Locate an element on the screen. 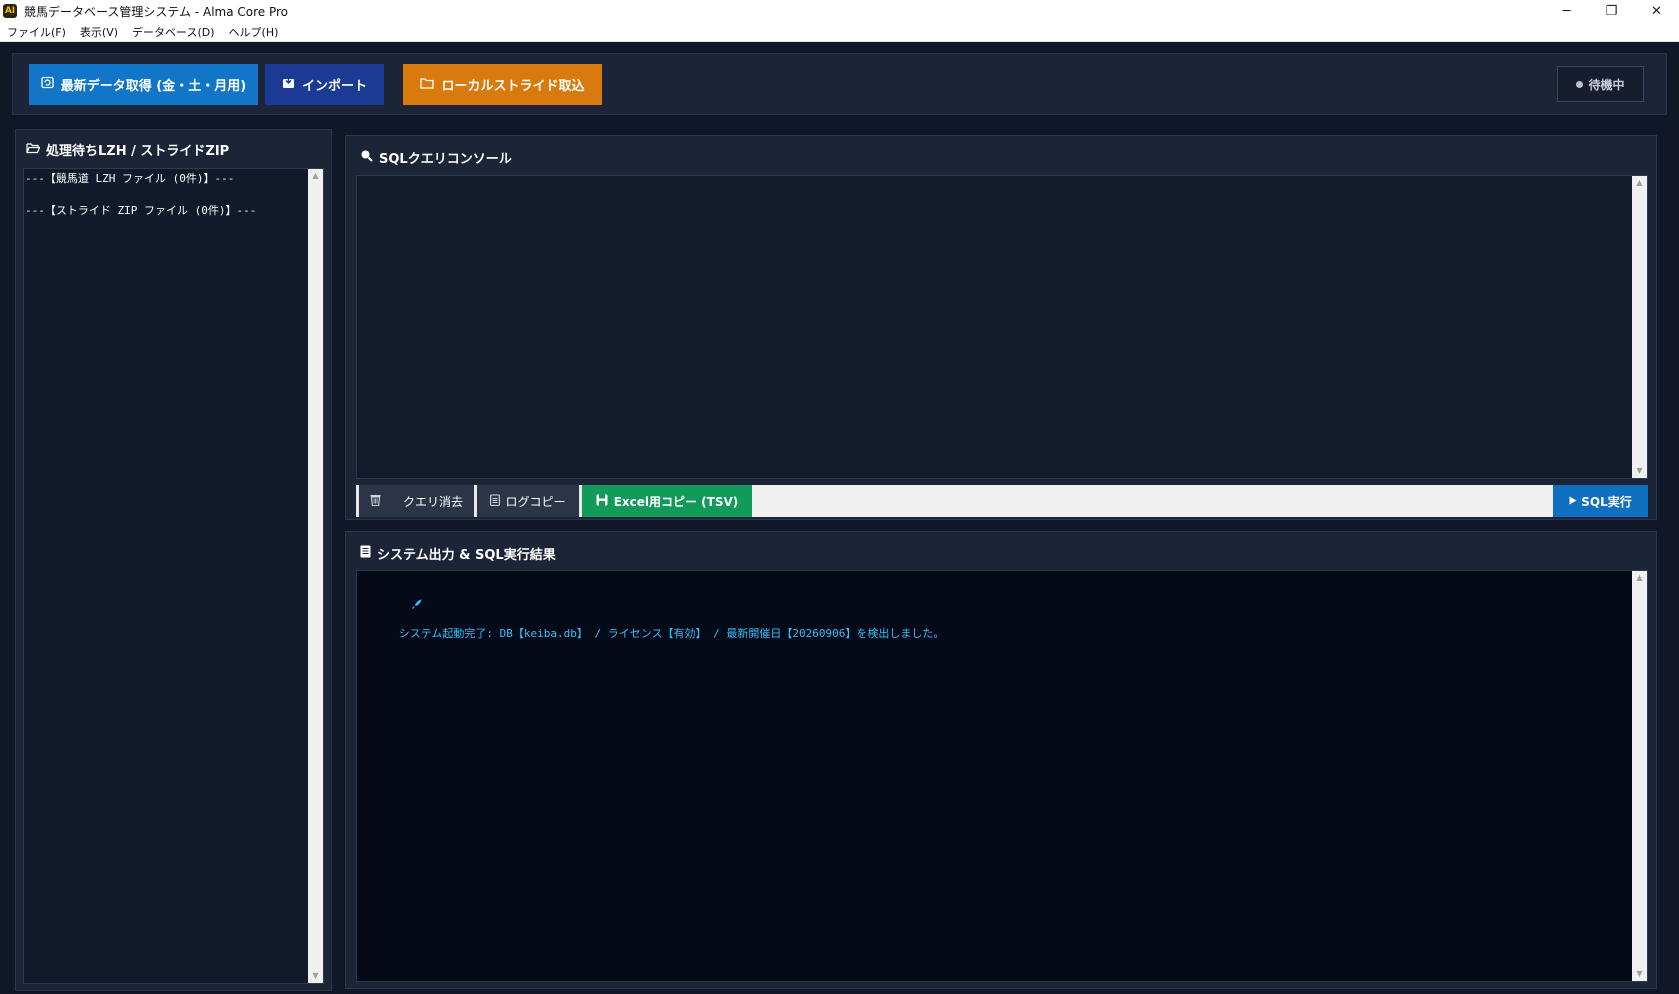  clear-query-label: クエリ消去 is located at coordinates (432, 501).